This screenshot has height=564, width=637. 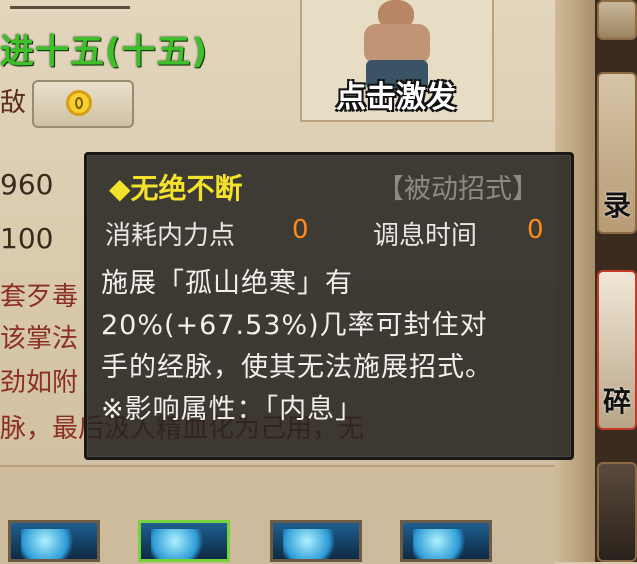 I want to click on character-portrait-frame: 点击激发, so click(x=397, y=61).